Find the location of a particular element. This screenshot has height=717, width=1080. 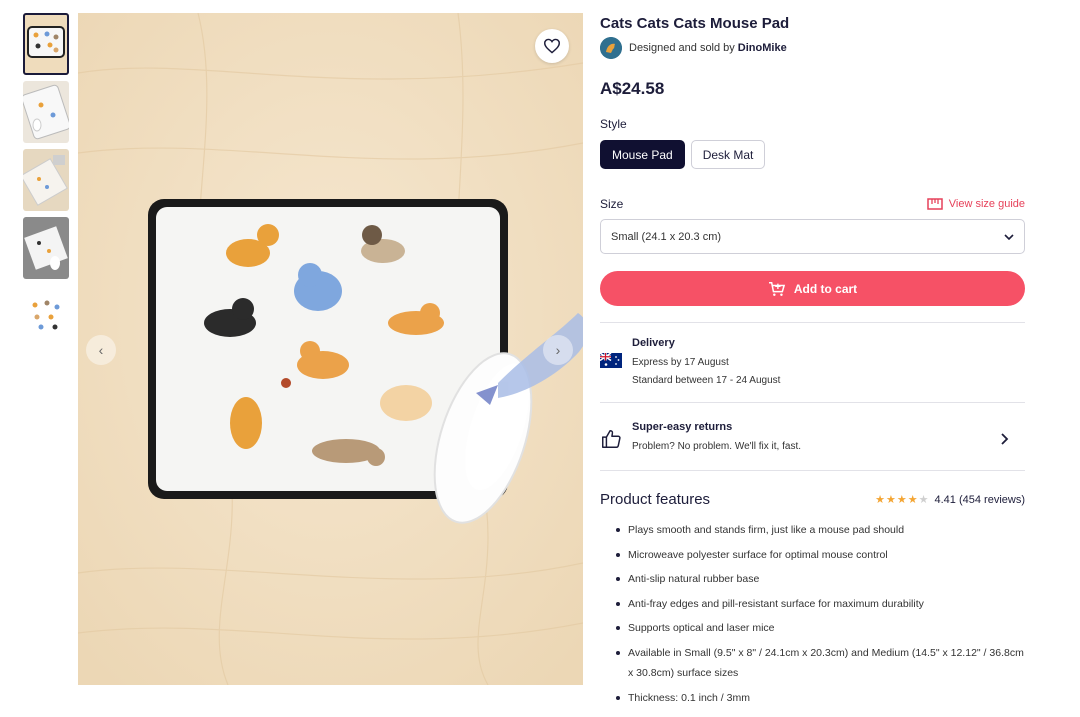

style-option-desk-mat: Desk Mat is located at coordinates (728, 154).